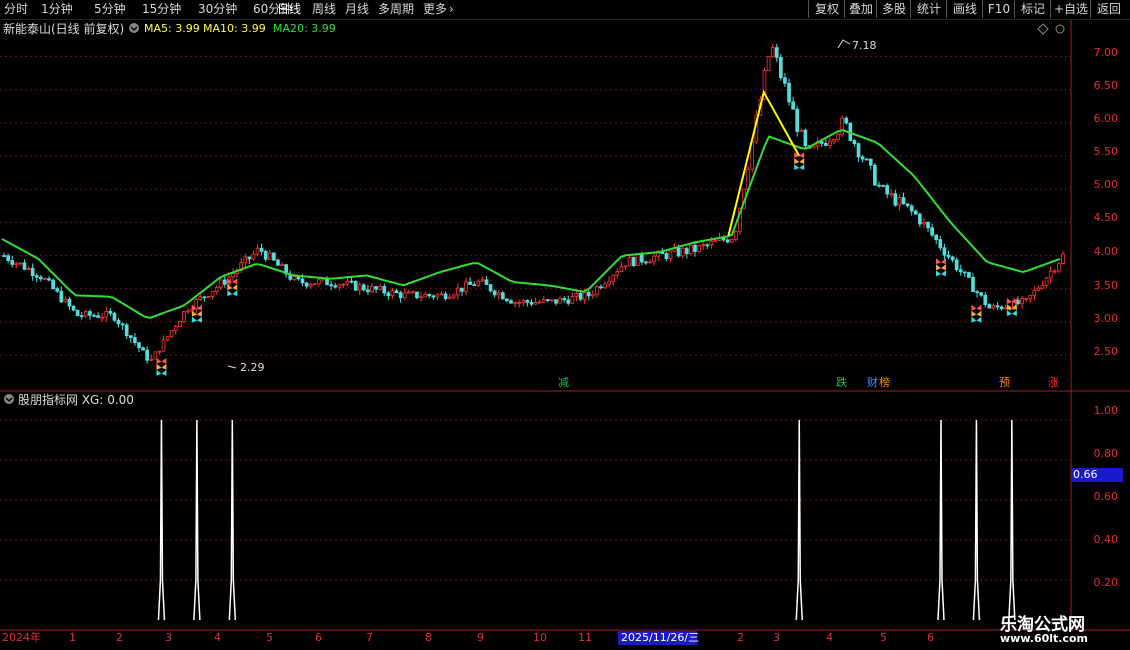 This screenshot has height=650, width=1130. What do you see at coordinates (864, 45) in the screenshot?
I see `high-price-label: 7.18` at bounding box center [864, 45].